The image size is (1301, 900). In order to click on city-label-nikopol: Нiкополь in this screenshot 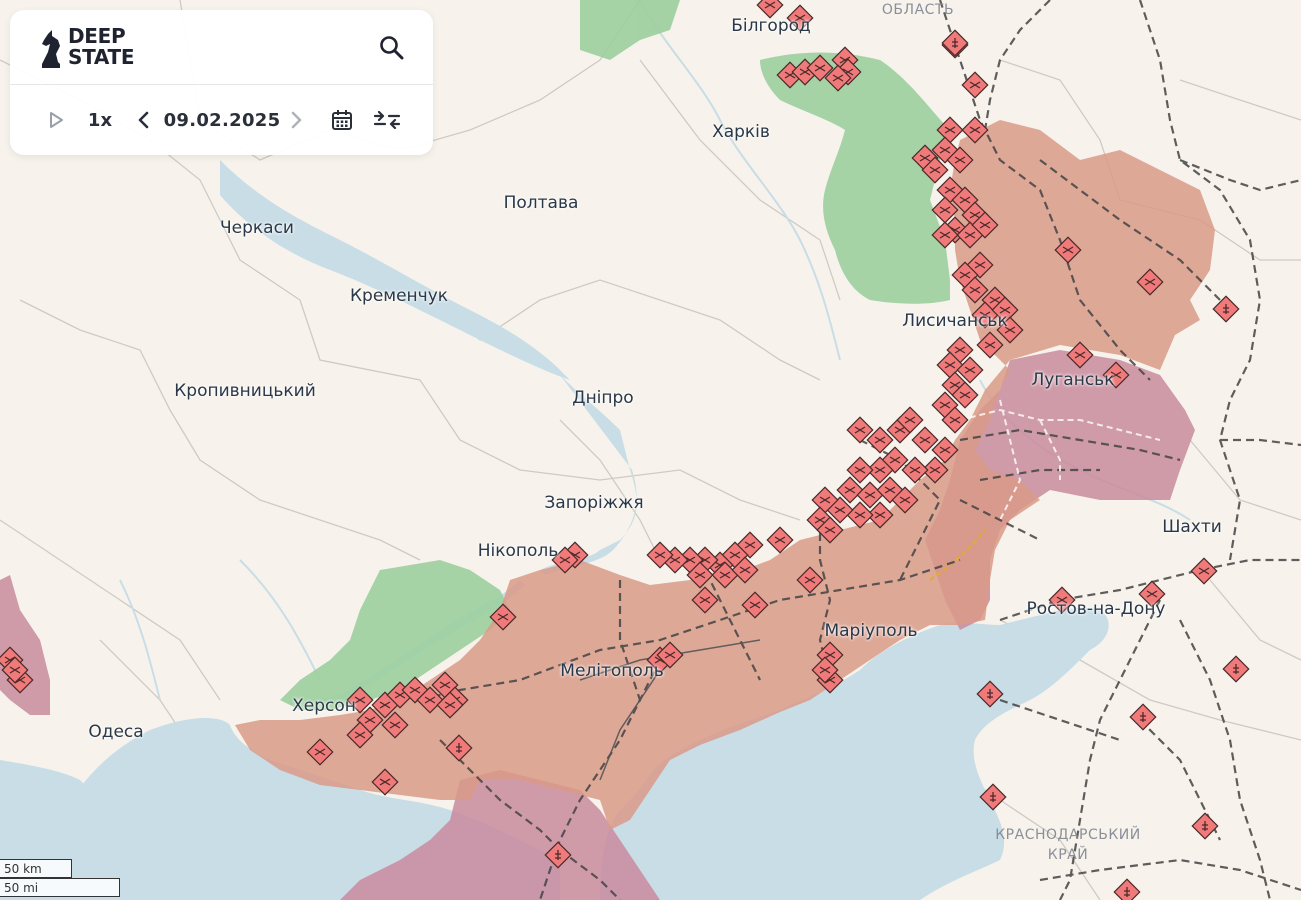, I will do `click(518, 551)`.